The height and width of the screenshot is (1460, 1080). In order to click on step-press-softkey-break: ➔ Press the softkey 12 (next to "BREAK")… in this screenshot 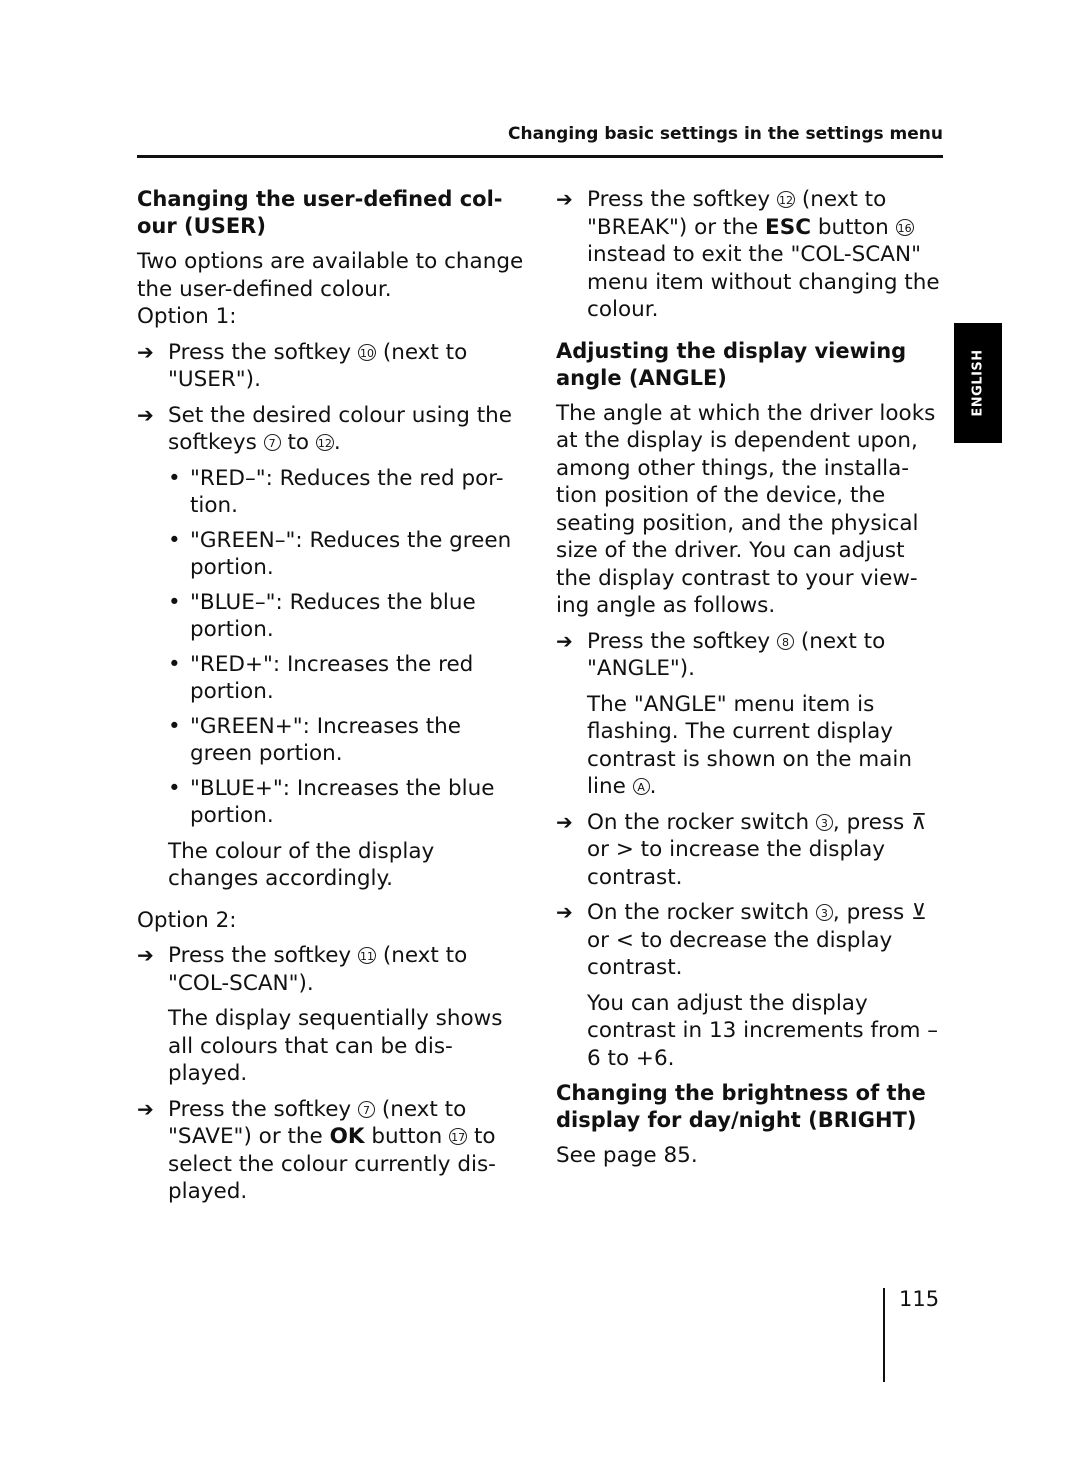, I will do `click(751, 255)`.